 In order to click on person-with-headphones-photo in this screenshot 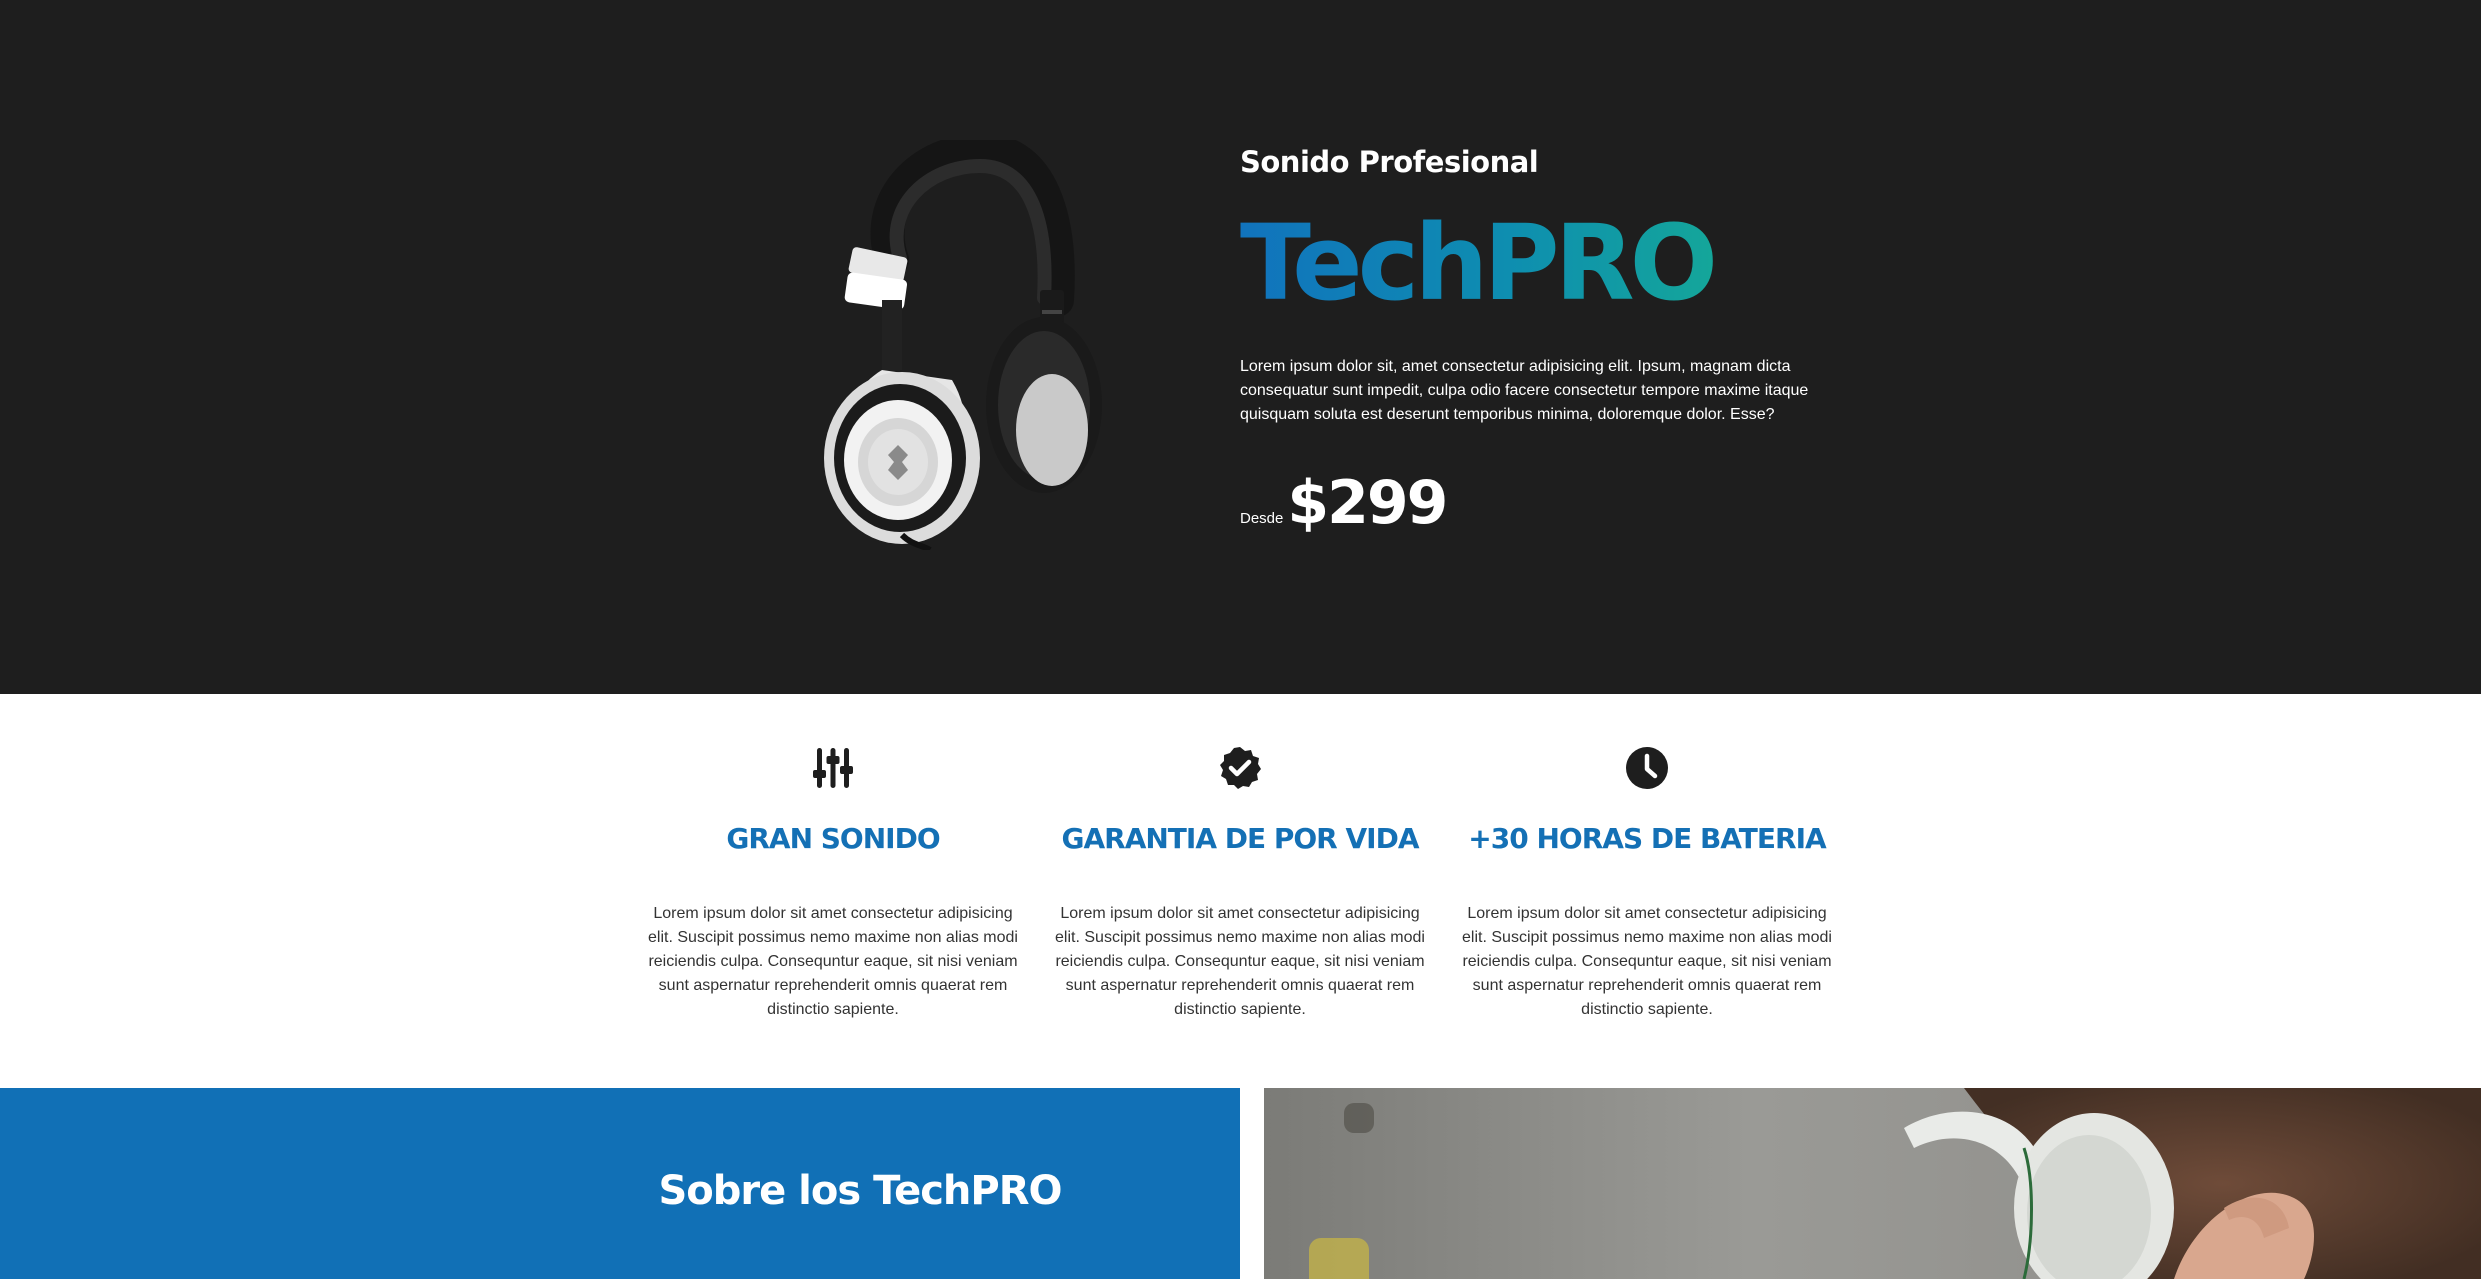, I will do `click(1872, 1183)`.